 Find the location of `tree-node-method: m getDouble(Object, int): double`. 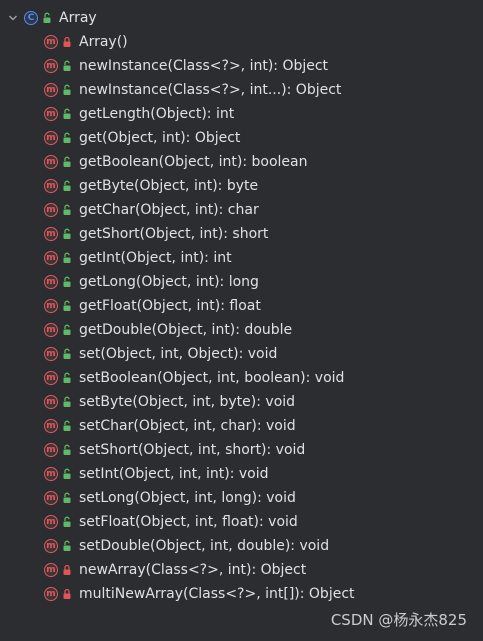

tree-node-method: m getDouble(Object, int): double is located at coordinates (241, 330).